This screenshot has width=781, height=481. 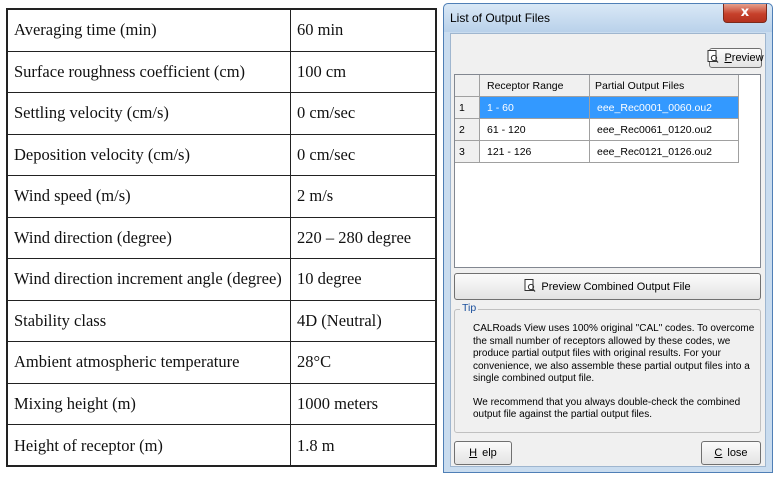 What do you see at coordinates (322, 71) in the screenshot?
I see `param-value: 100 cm` at bounding box center [322, 71].